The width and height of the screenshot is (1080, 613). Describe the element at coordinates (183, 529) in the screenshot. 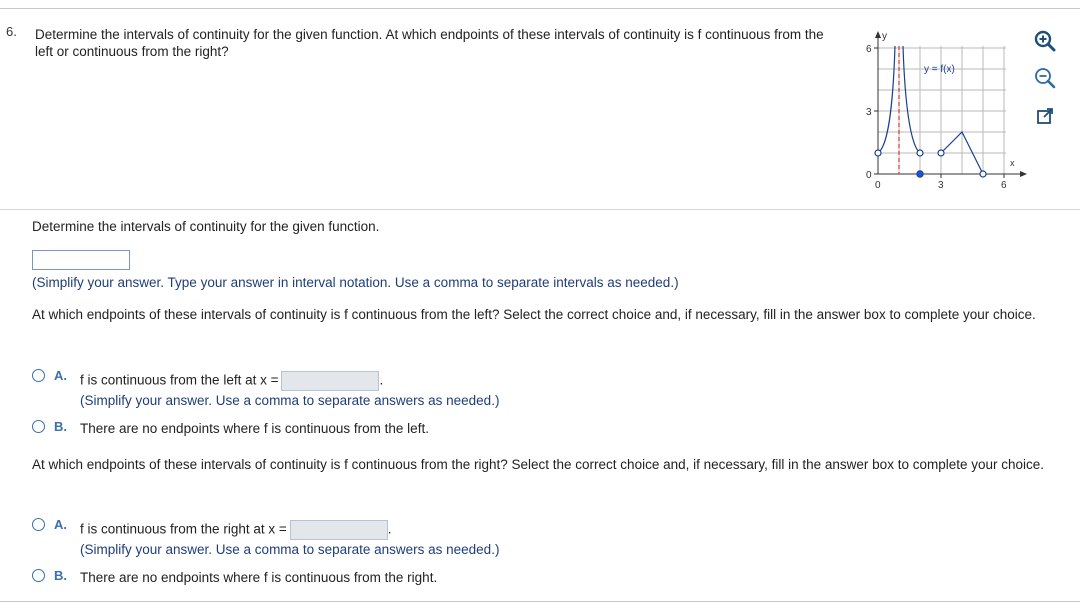

I see `right-choice-a-text: f is continuous from the right at x =` at that location.